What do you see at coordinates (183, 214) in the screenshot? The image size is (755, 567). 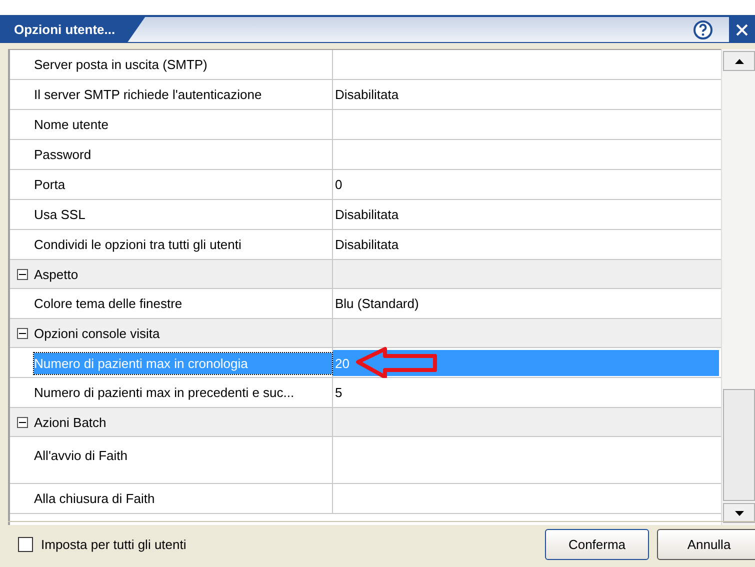 I see `property-name: Usa SSL` at bounding box center [183, 214].